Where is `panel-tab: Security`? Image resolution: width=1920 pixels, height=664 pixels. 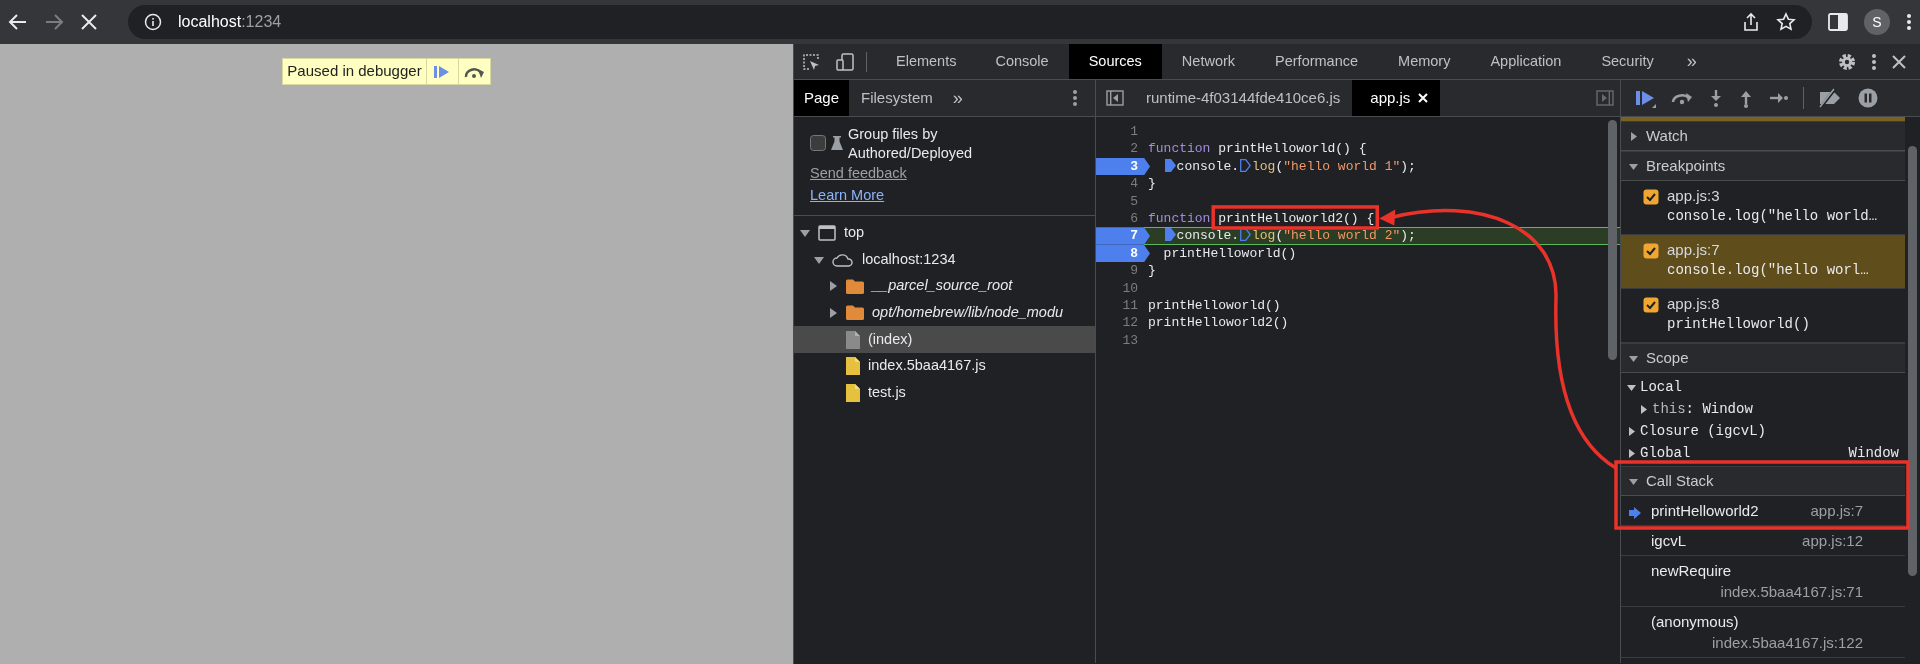
panel-tab: Security is located at coordinates (1627, 61).